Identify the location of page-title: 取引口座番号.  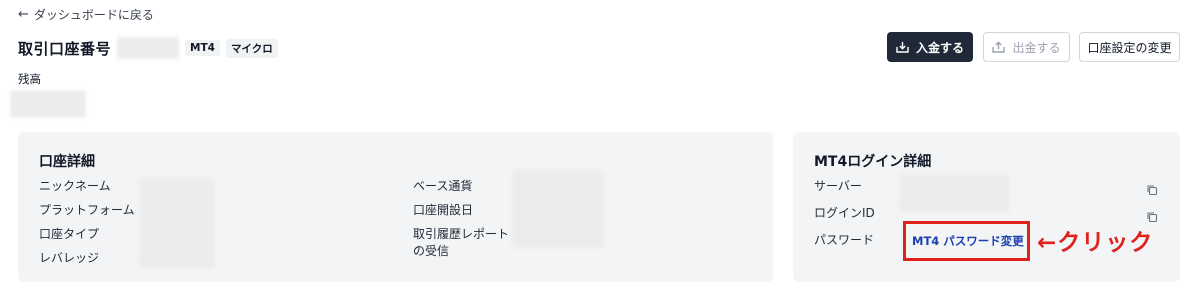
(65, 48).